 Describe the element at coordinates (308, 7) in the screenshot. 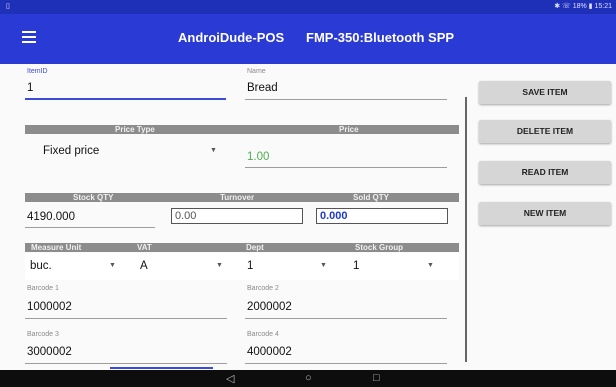

I see `status-bar: ▯ ✱ ☏ 18% ▮ 15:21` at that location.